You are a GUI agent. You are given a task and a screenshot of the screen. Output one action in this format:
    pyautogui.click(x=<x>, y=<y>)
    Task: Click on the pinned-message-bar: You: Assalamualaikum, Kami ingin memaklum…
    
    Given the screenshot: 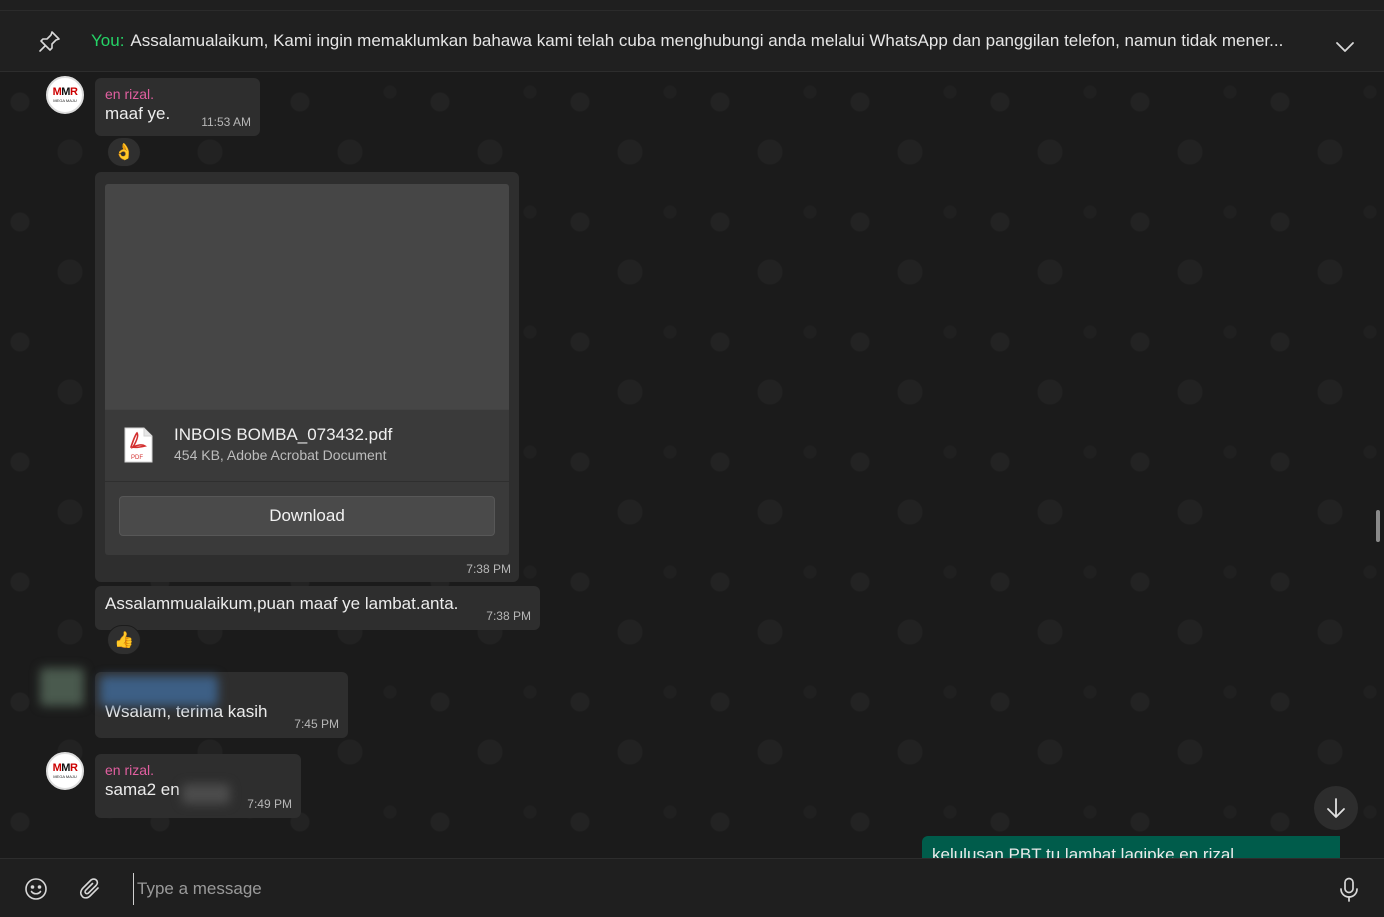 What is the action you would take?
    pyautogui.click(x=692, y=41)
    